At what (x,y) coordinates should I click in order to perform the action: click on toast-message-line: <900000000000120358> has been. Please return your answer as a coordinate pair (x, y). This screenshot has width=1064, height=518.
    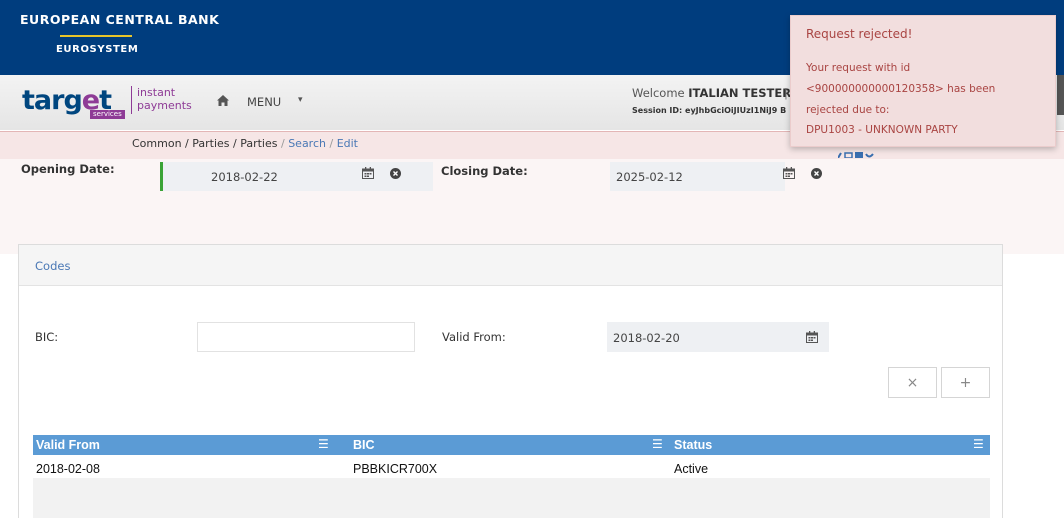
    Looking at the image, I should click on (901, 89).